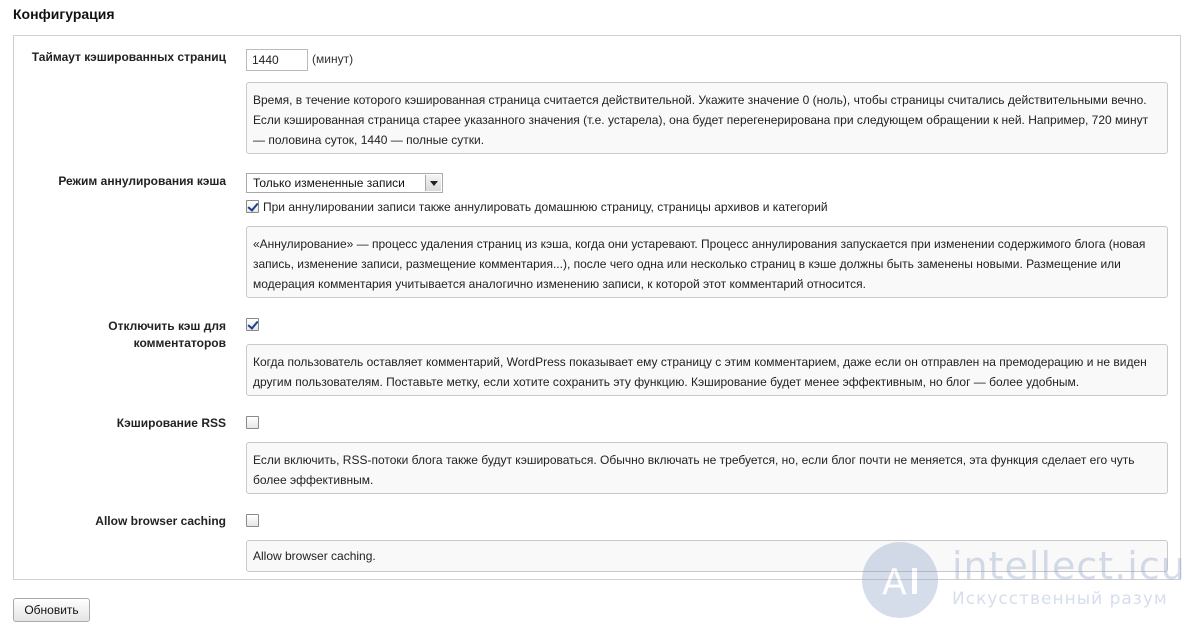  What do you see at coordinates (179, 343) in the screenshot?
I see `commenters-label-line2: комментаторов` at bounding box center [179, 343].